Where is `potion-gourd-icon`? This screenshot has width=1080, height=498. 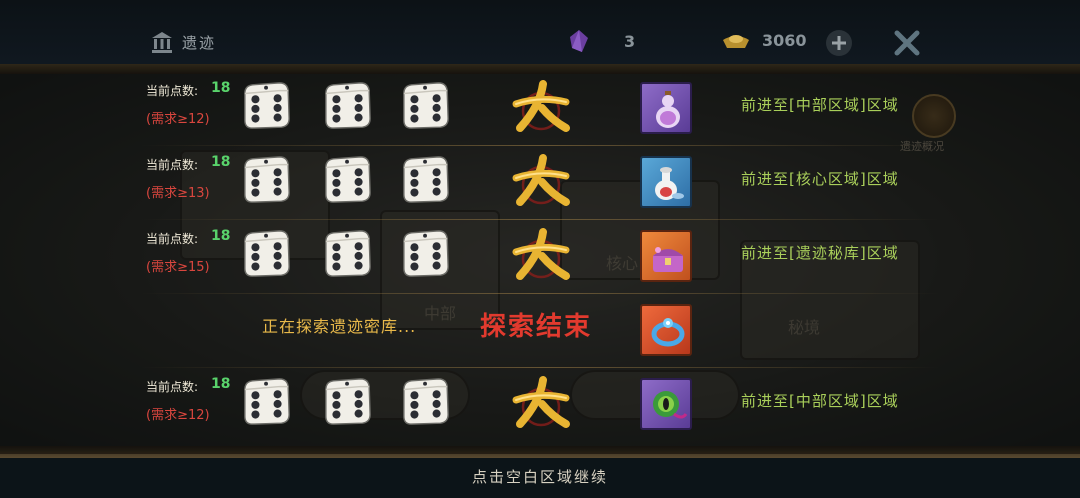
potion-gourd-icon is located at coordinates (668, 109).